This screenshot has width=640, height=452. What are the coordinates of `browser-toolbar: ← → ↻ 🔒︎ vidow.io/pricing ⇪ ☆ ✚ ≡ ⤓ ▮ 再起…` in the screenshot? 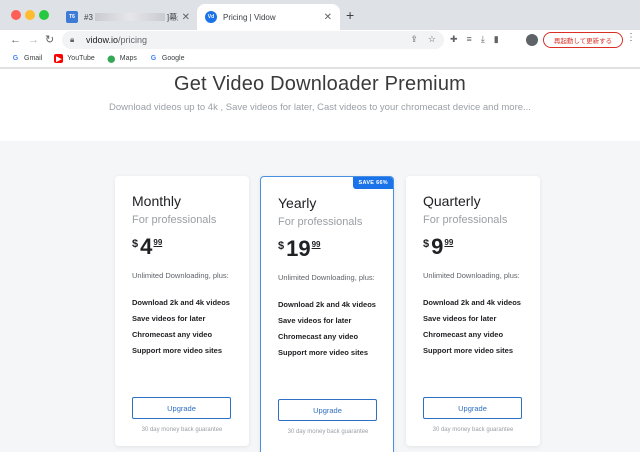 It's located at (320, 40).